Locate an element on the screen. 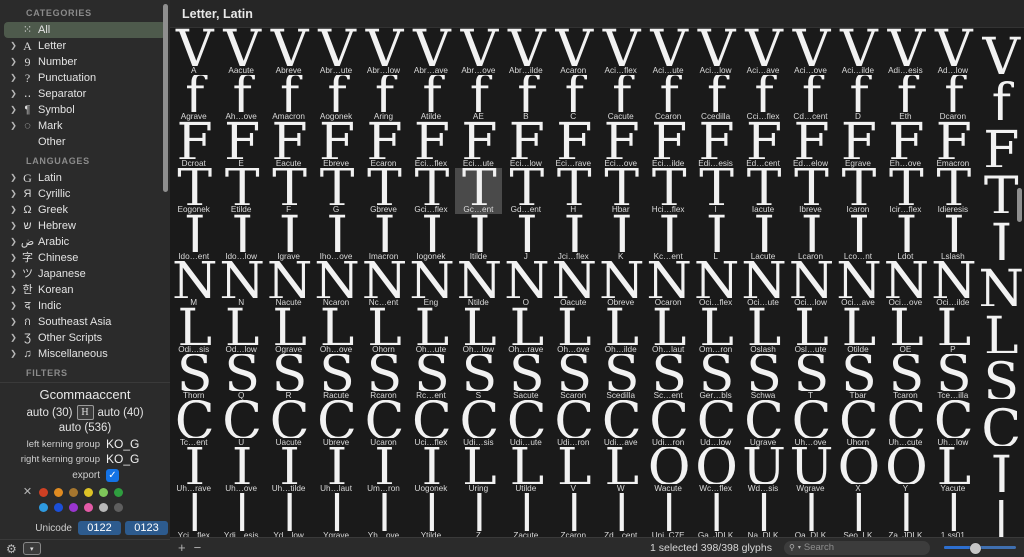 The height and width of the screenshot is (557, 1024). glyph-cell: J Lacute is located at coordinates (762, 237).